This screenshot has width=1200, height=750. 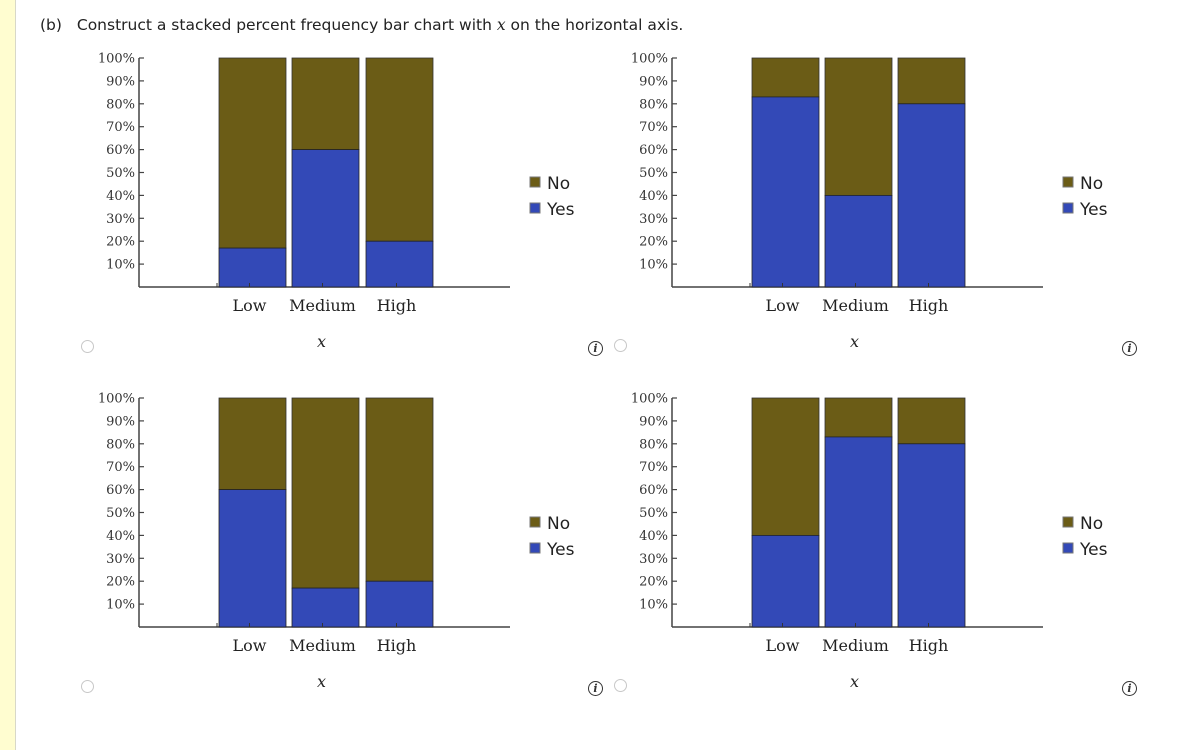 What do you see at coordinates (87, 346) in the screenshot?
I see `option-a-radio-button` at bounding box center [87, 346].